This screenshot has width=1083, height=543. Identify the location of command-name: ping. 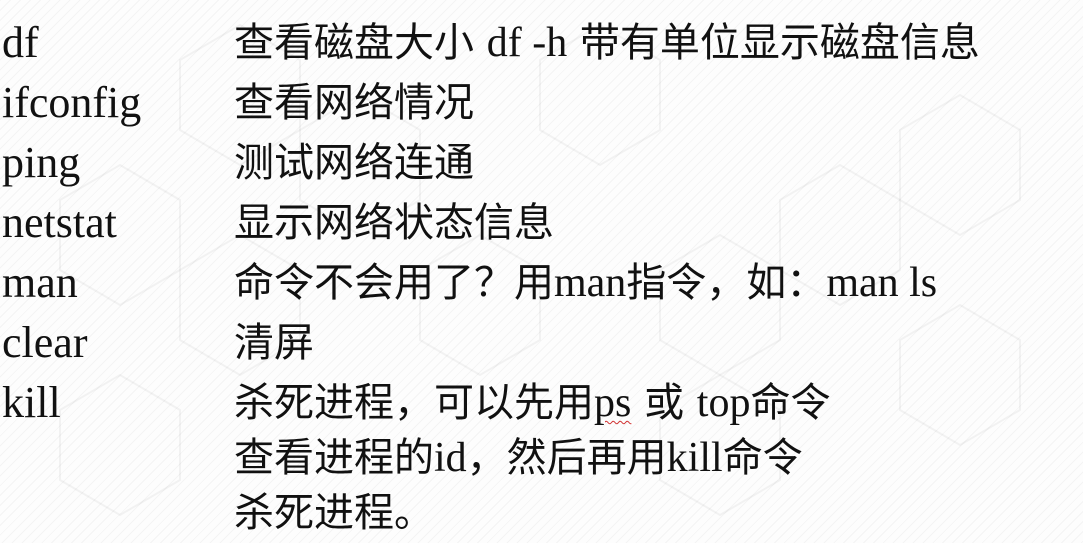
(41, 162).